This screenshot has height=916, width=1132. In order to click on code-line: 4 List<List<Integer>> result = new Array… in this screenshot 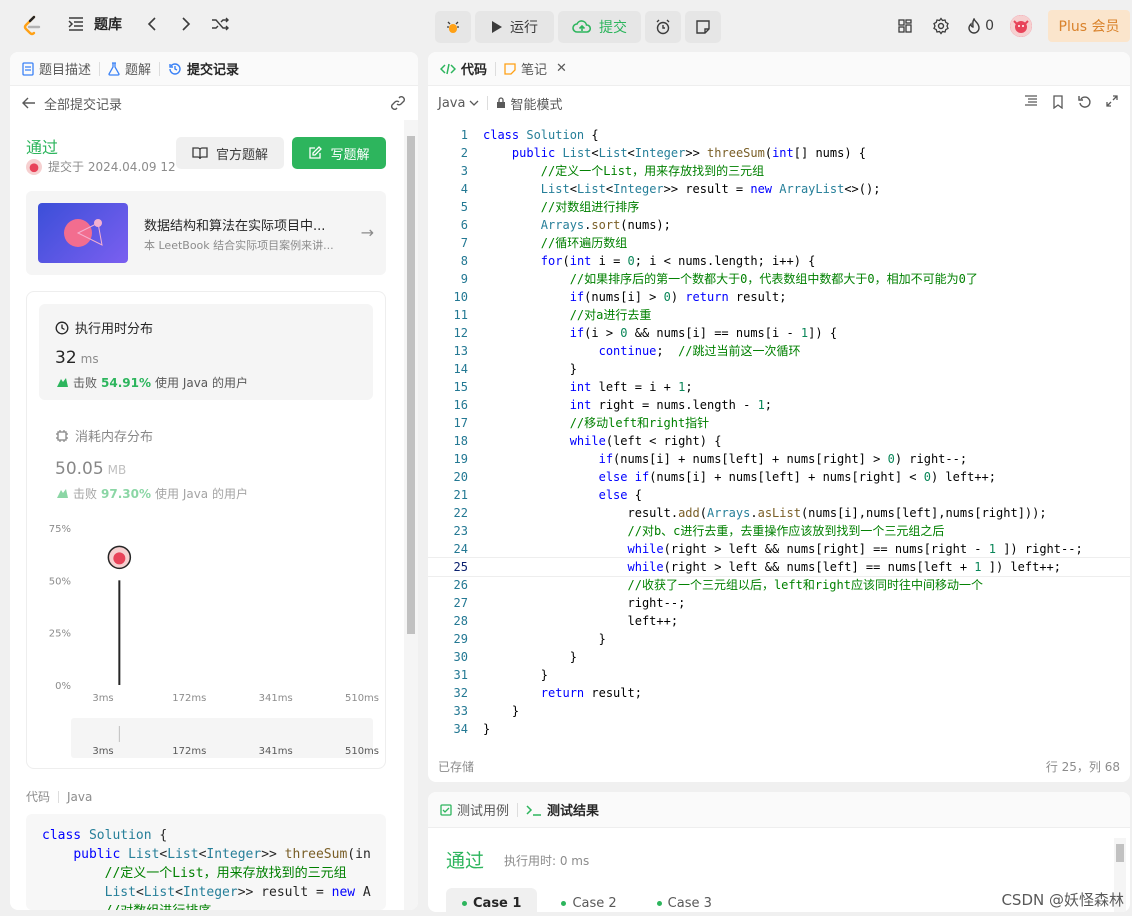, I will do `click(779, 189)`.